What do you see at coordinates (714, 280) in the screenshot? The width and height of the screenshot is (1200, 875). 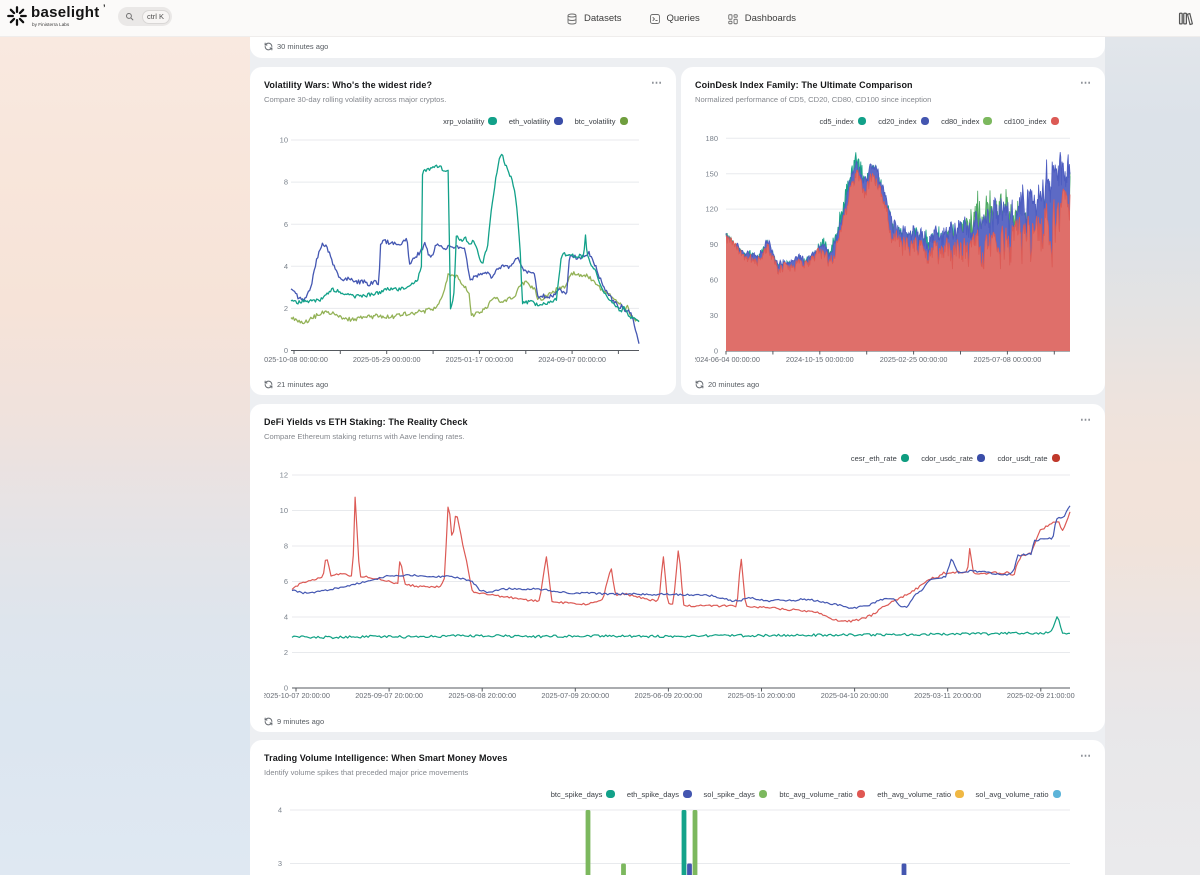 I see `svg-text: 60` at bounding box center [714, 280].